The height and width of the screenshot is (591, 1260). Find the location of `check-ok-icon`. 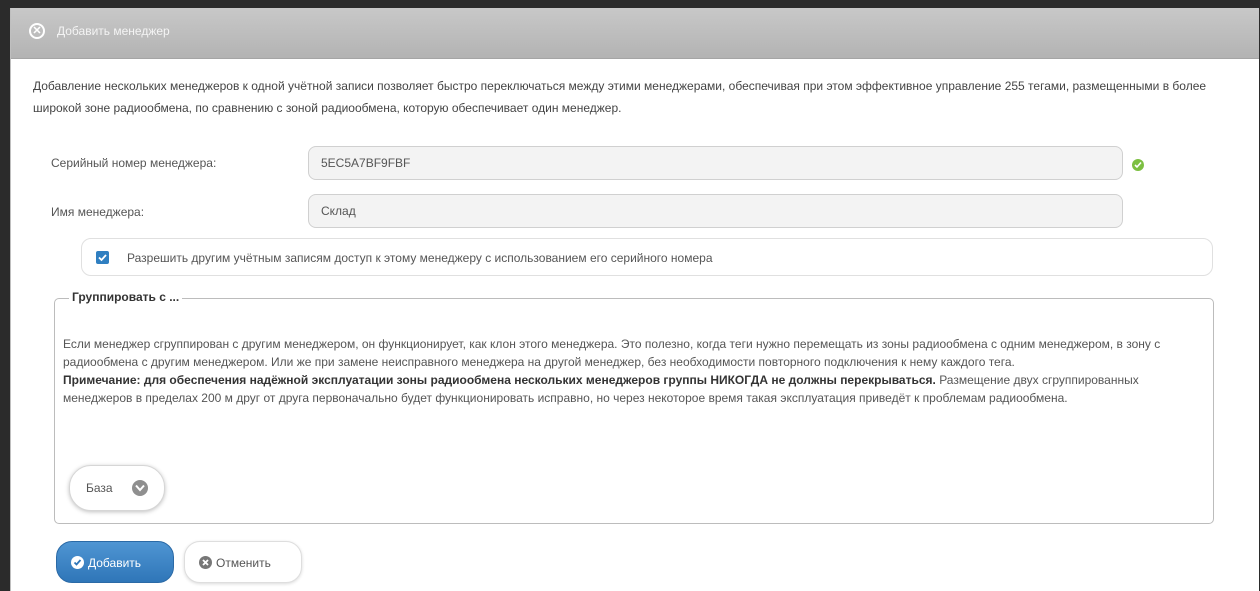

check-ok-icon is located at coordinates (1138, 165).